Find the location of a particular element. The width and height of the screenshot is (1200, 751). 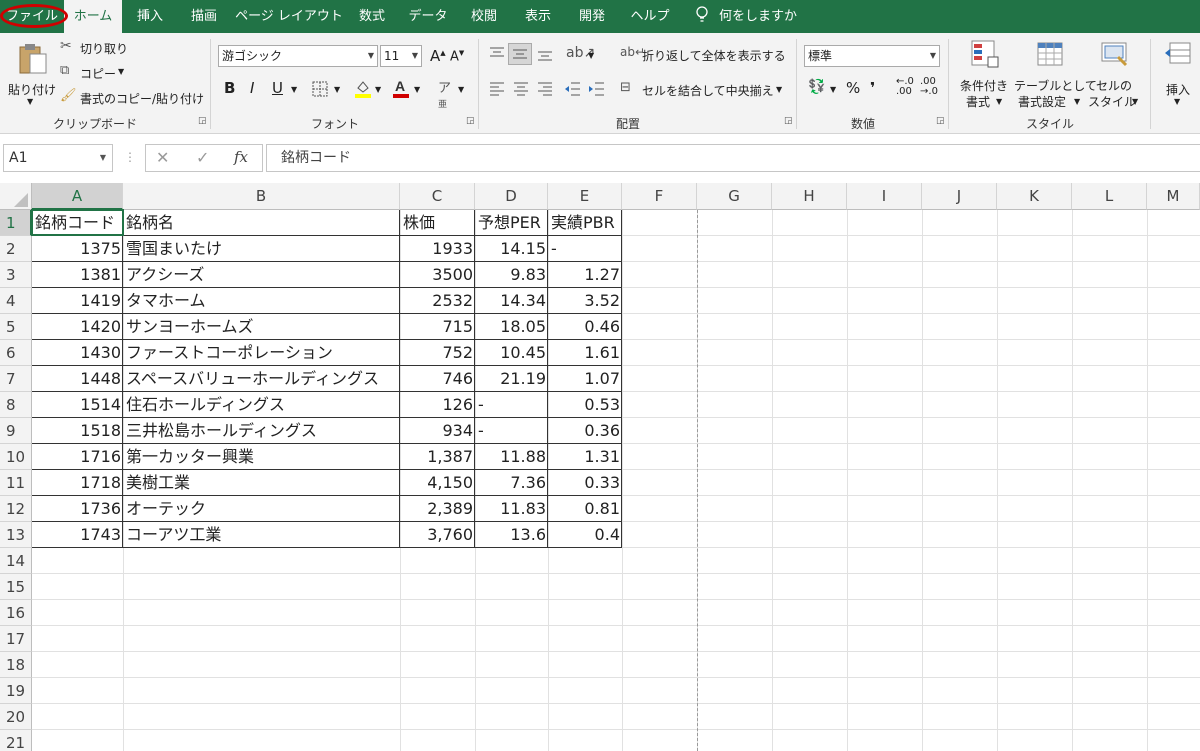

decrease-indent-icon is located at coordinates (573, 89).